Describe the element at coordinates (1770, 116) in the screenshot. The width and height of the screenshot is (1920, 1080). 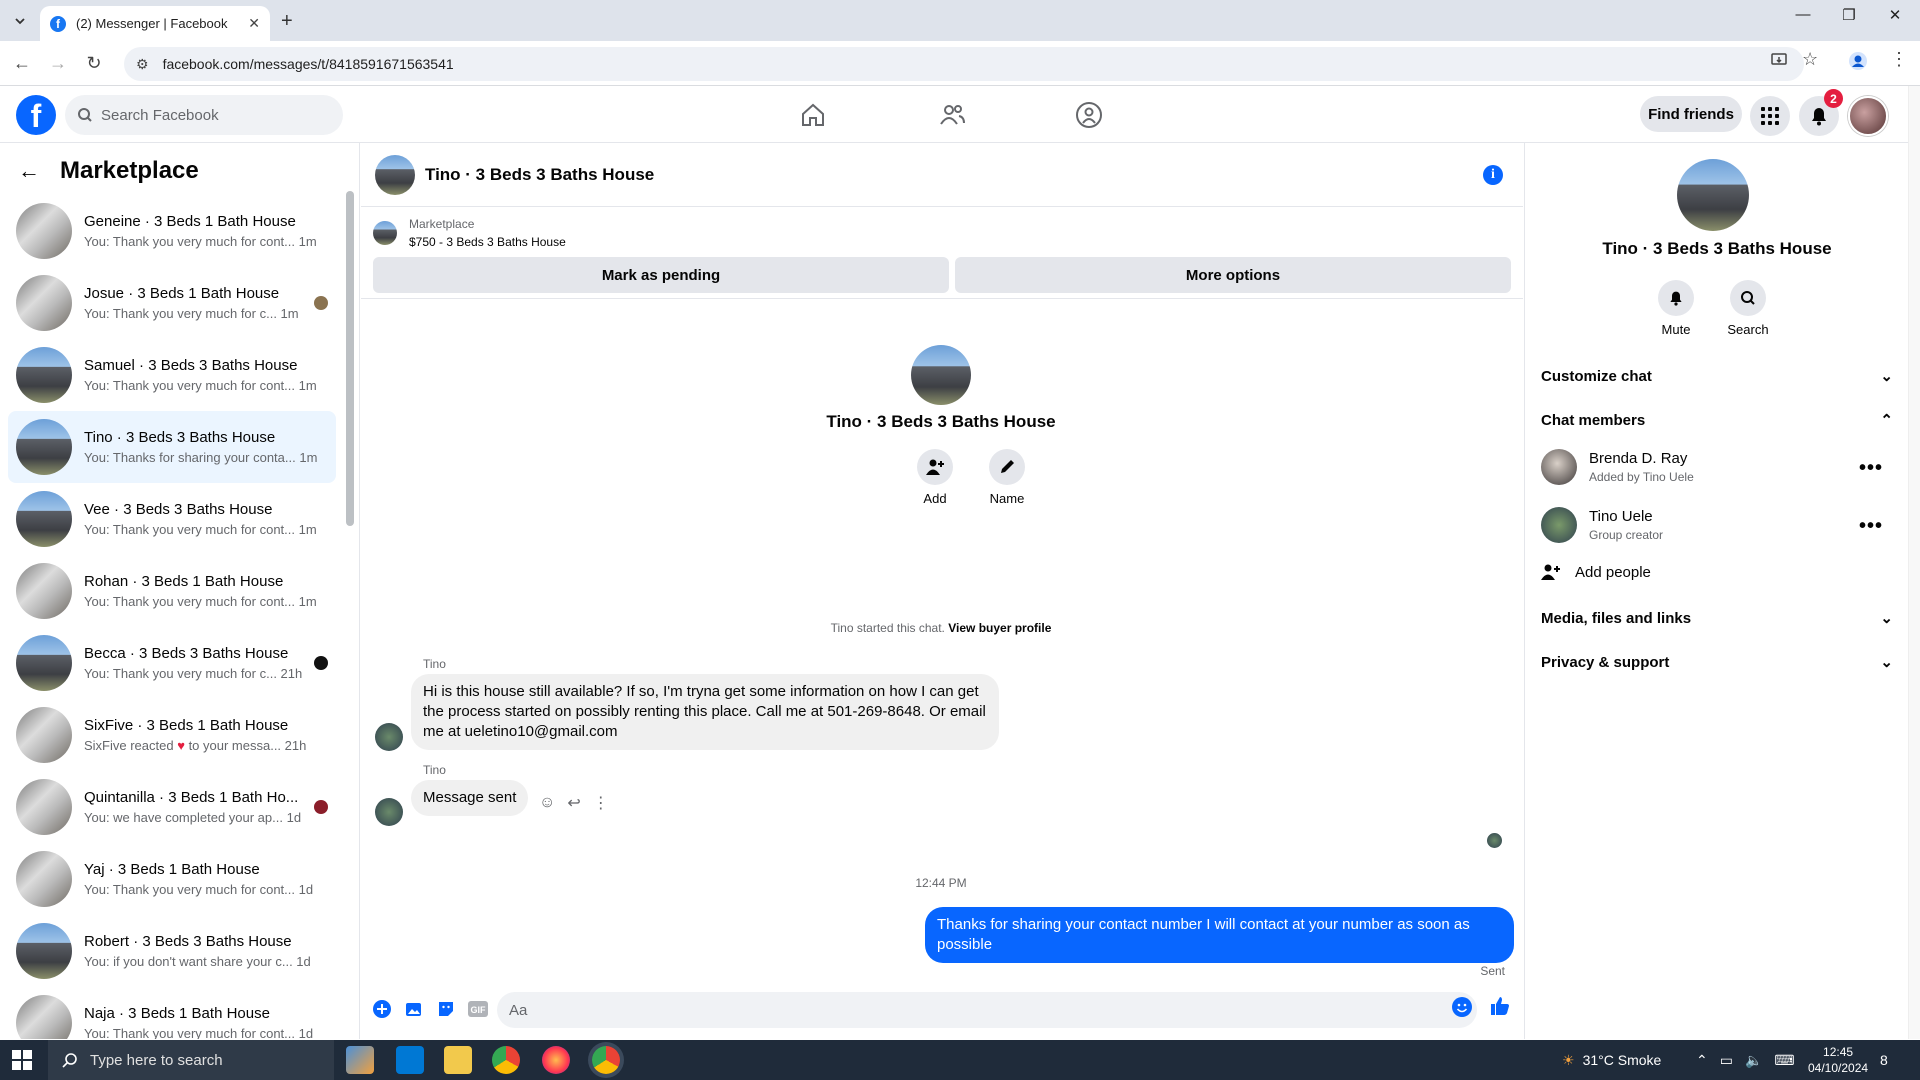
I see `menu-grid-icon` at that location.